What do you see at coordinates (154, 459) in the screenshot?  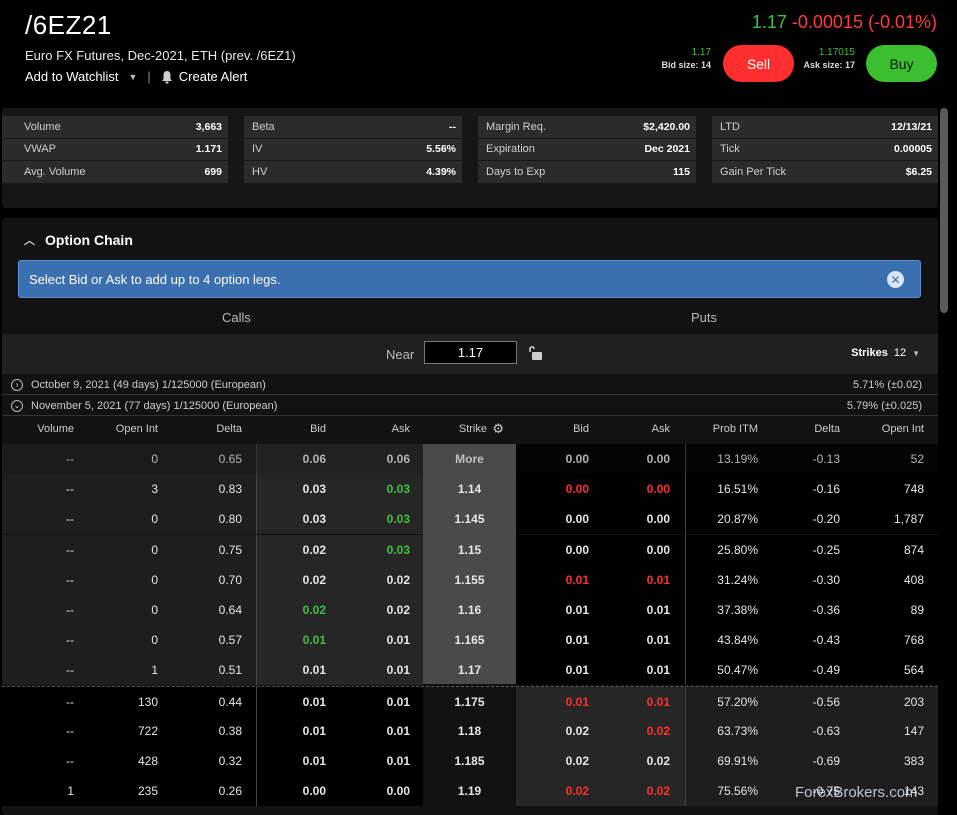 I see `cell-open-int: 0` at bounding box center [154, 459].